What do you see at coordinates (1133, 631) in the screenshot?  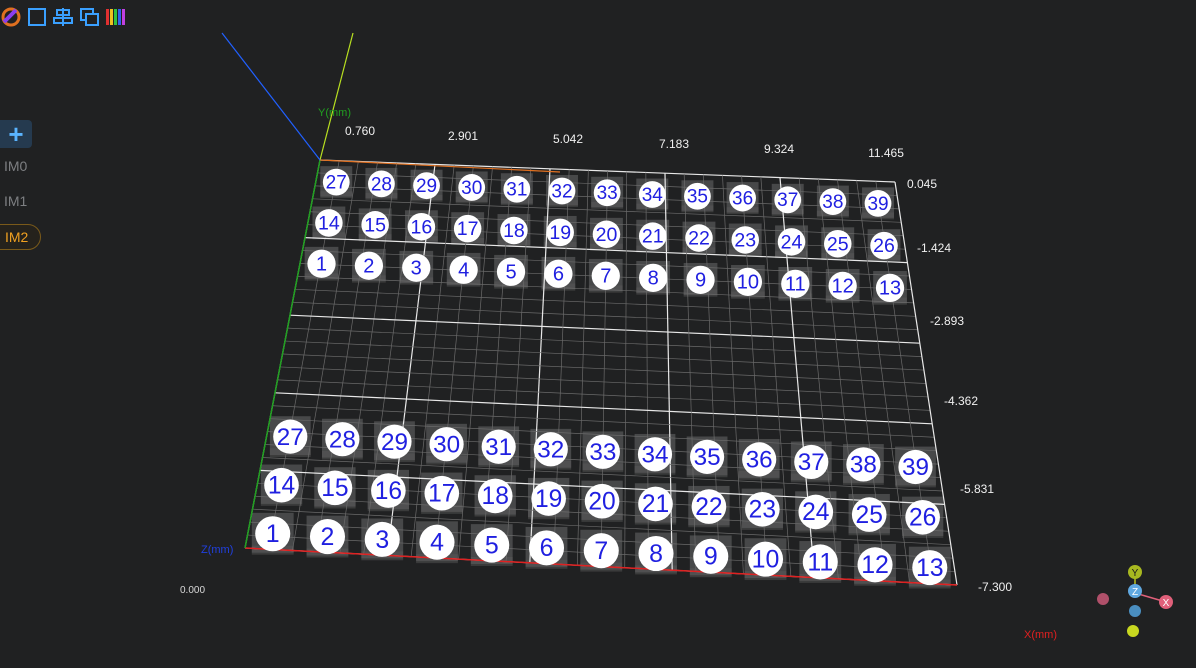 I see `gizmo-neg-y-handle` at bounding box center [1133, 631].